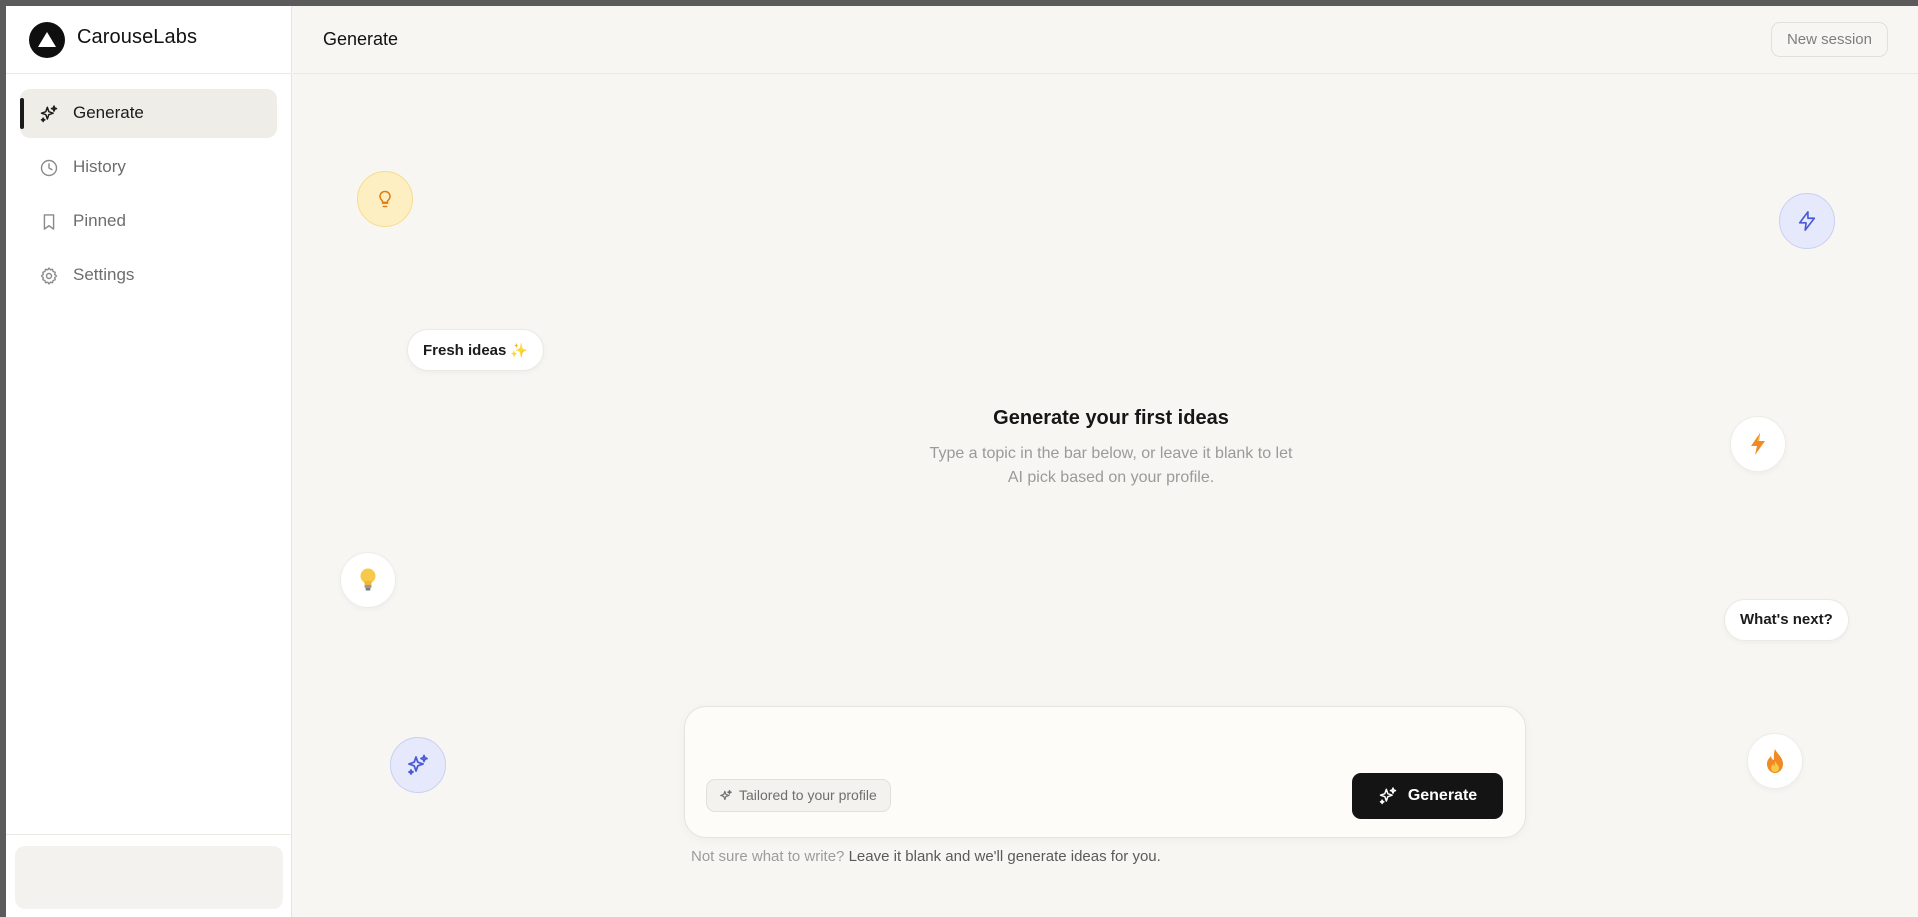 The width and height of the screenshot is (1918, 917). Describe the element at coordinates (148, 275) in the screenshot. I see `sidebar-item-settings: Settings` at that location.